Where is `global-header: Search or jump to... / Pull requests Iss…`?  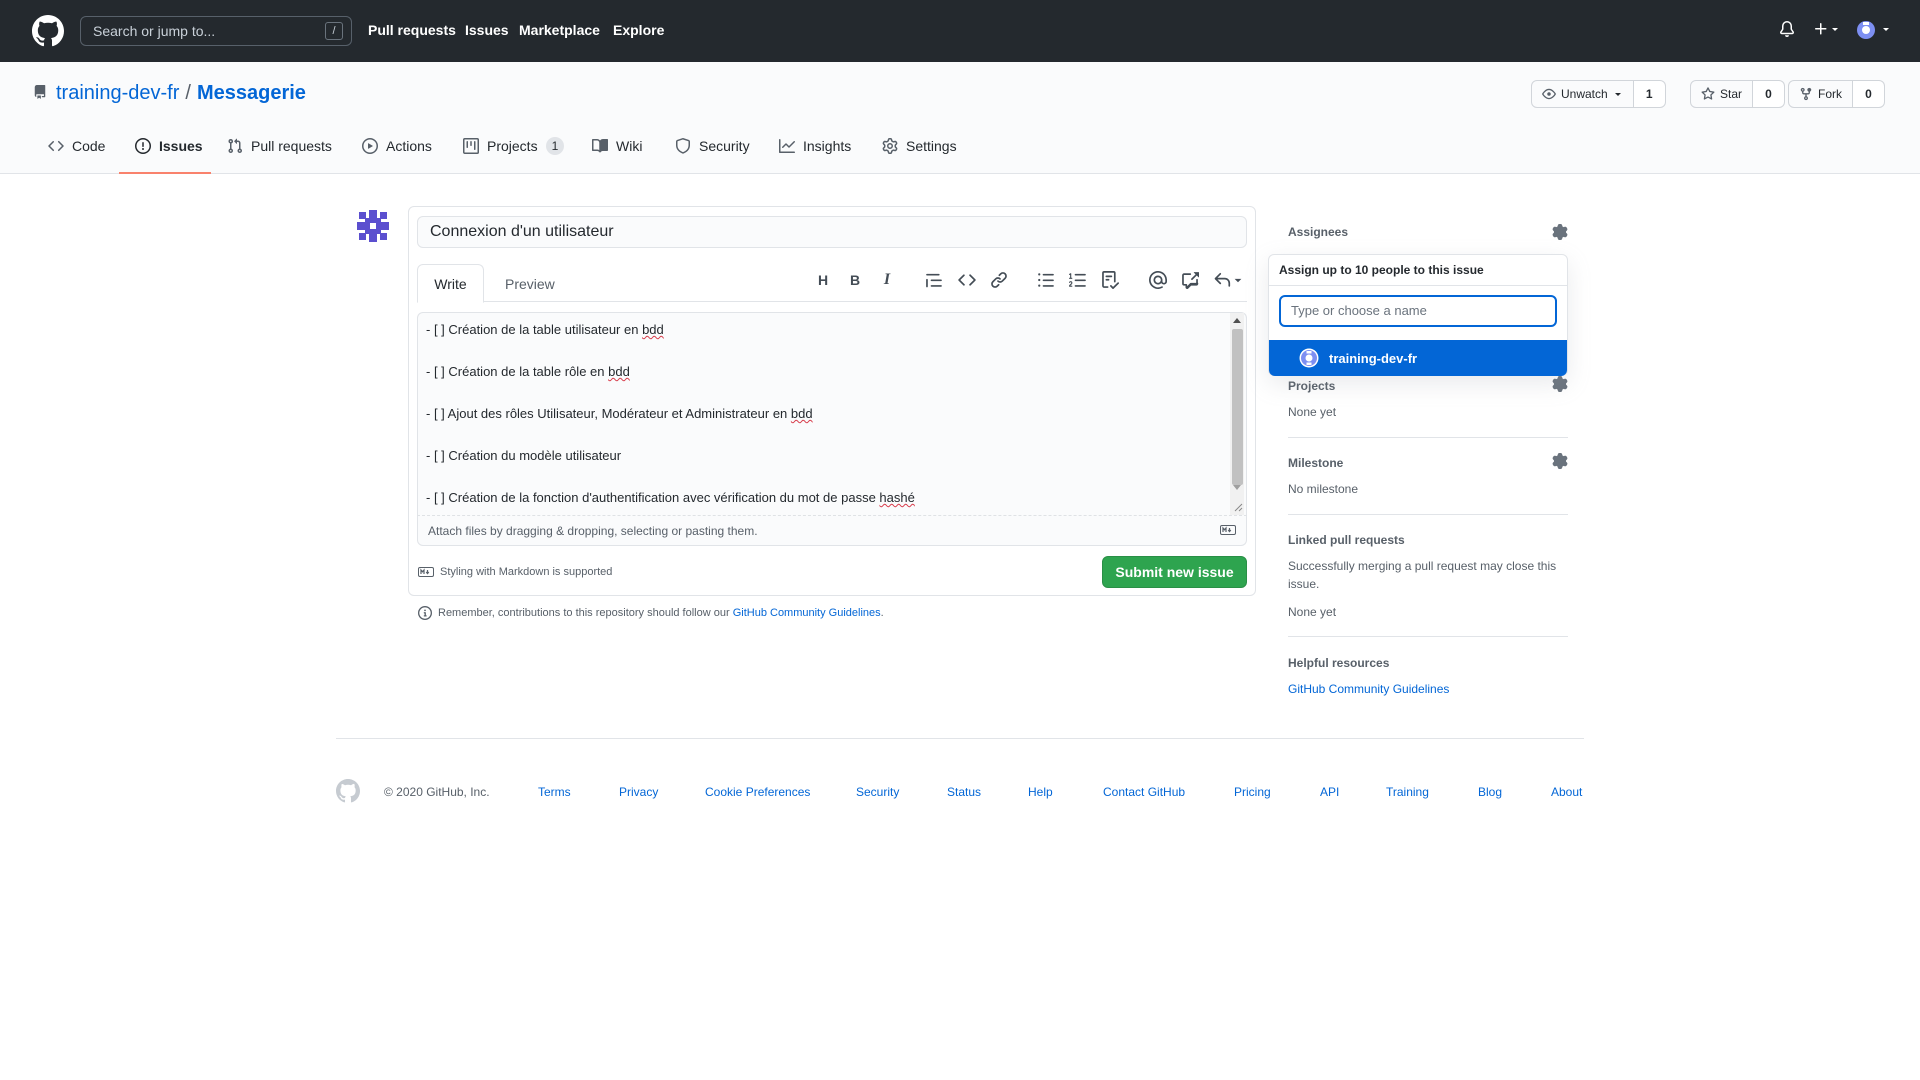 global-header: Search or jump to... / Pull requests Iss… is located at coordinates (960, 31).